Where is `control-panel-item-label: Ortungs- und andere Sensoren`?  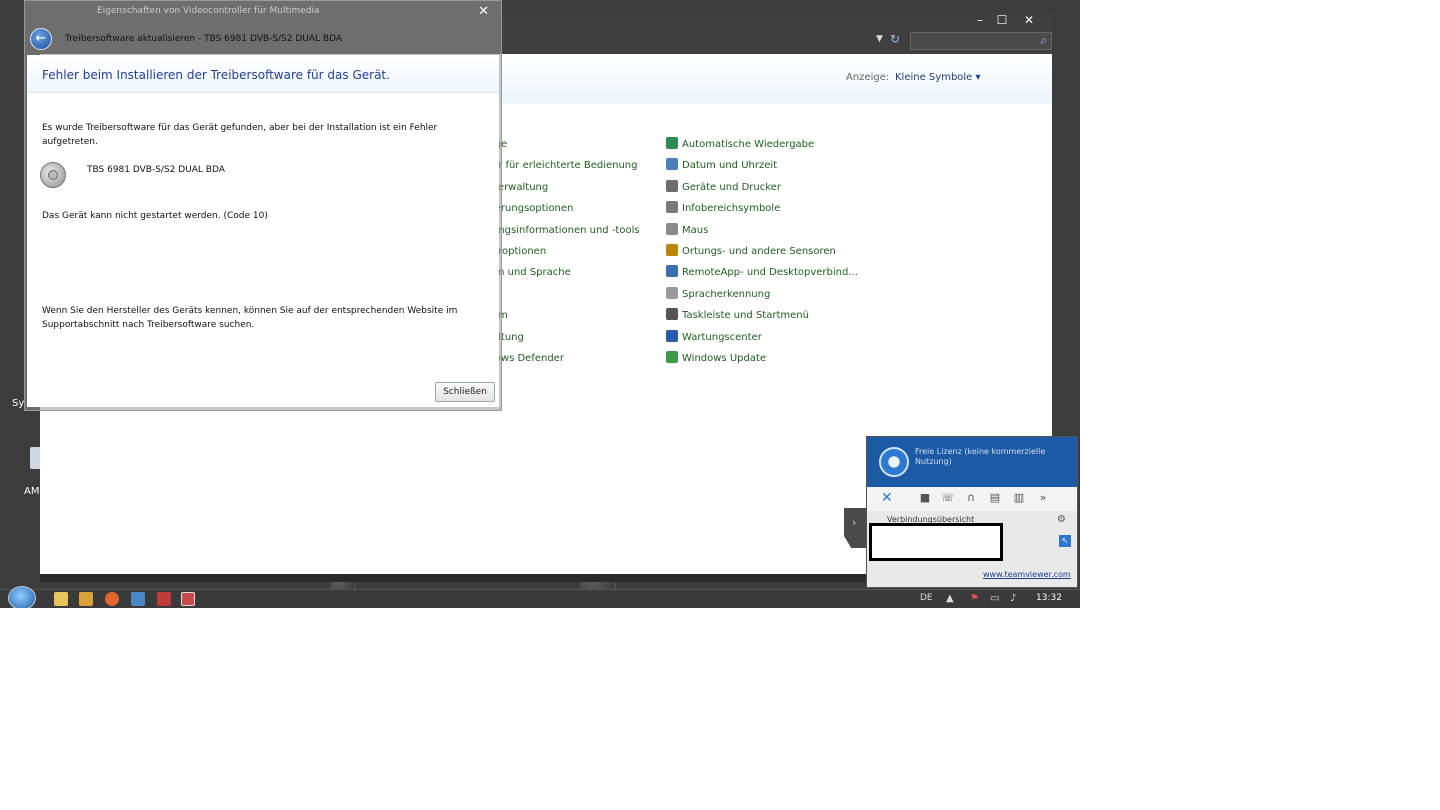
control-panel-item-label: Ortungs- und andere Sensoren is located at coordinates (759, 251).